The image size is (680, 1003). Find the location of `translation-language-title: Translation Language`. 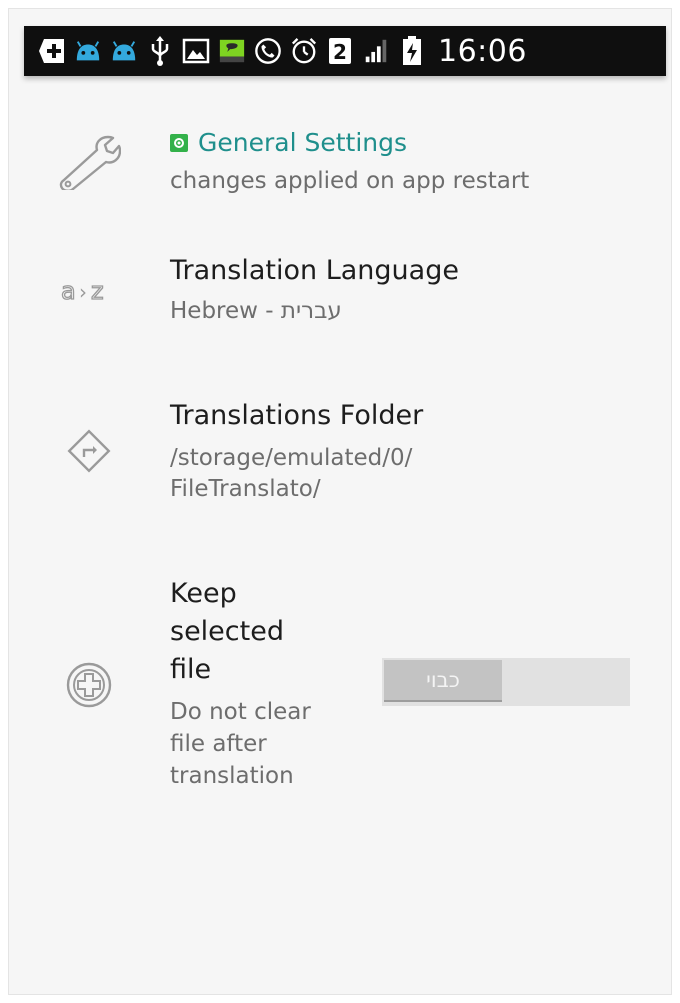

translation-language-title: Translation Language is located at coordinates (314, 270).